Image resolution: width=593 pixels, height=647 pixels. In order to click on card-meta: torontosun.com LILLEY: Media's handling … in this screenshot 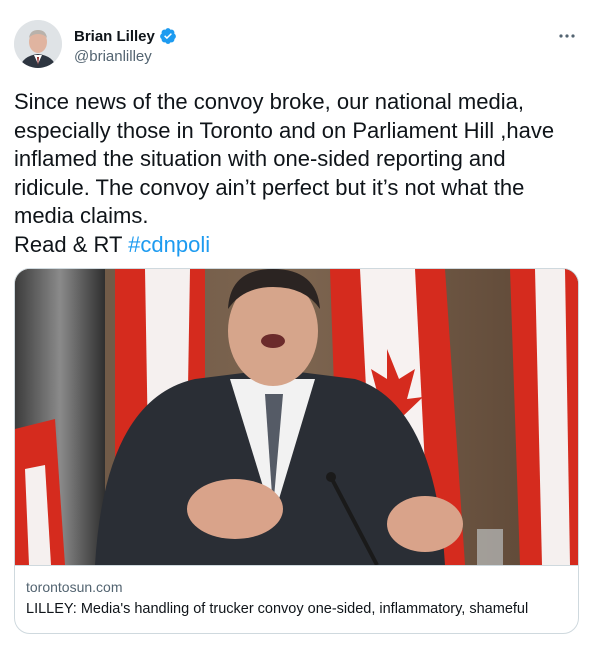, I will do `click(296, 599)`.